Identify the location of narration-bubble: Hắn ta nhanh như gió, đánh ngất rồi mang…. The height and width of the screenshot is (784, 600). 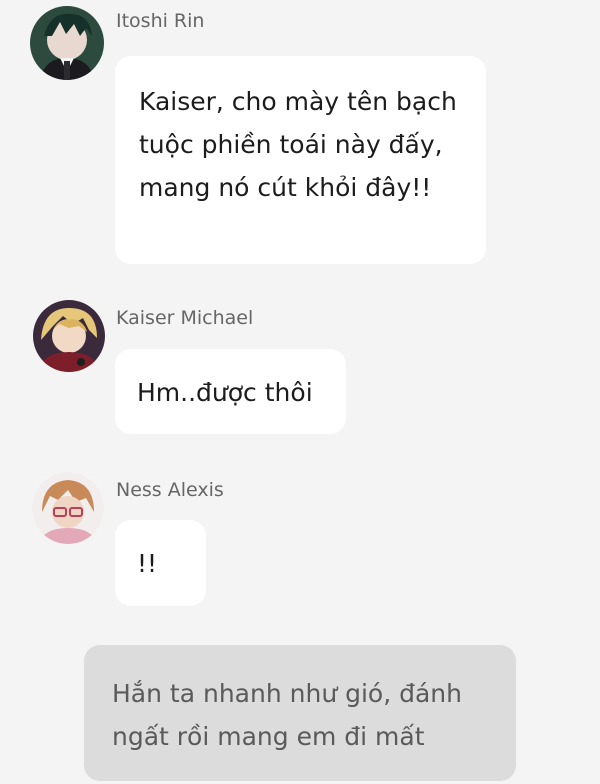
(300, 713).